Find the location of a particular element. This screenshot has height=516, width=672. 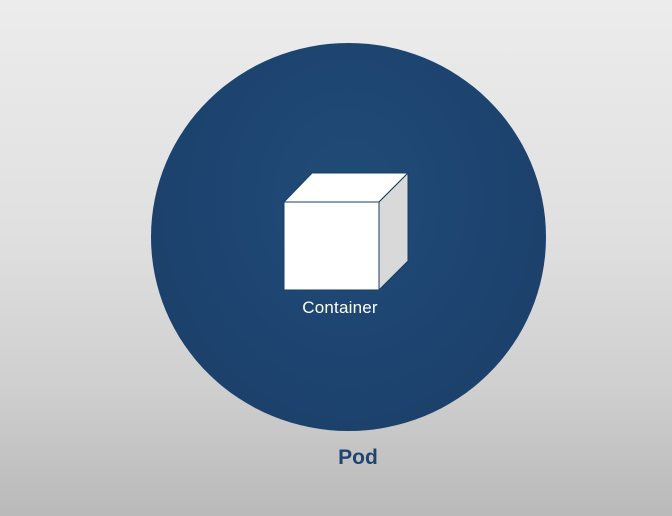

cube-front-face is located at coordinates (331, 246).